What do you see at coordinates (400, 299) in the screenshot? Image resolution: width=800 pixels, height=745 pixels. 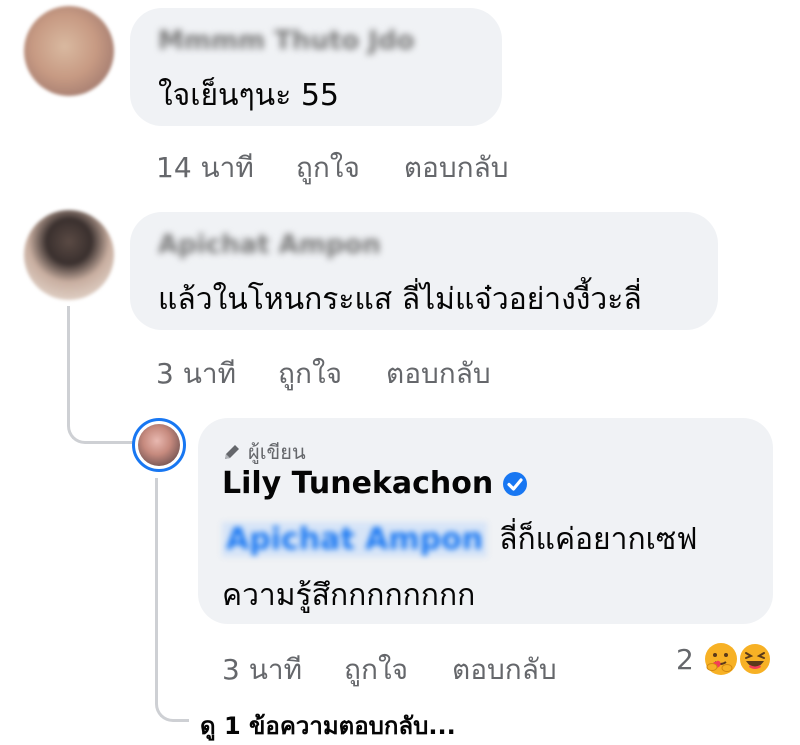 I see `comment-text: แล้วในโหนกระแส ลี่ไม่แจ๋วอย่างงี้วะลี่` at bounding box center [400, 299].